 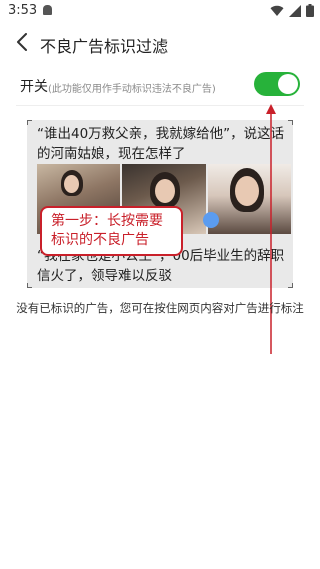 What do you see at coordinates (160, 11) in the screenshot?
I see `status-bar: 3:53` at bounding box center [160, 11].